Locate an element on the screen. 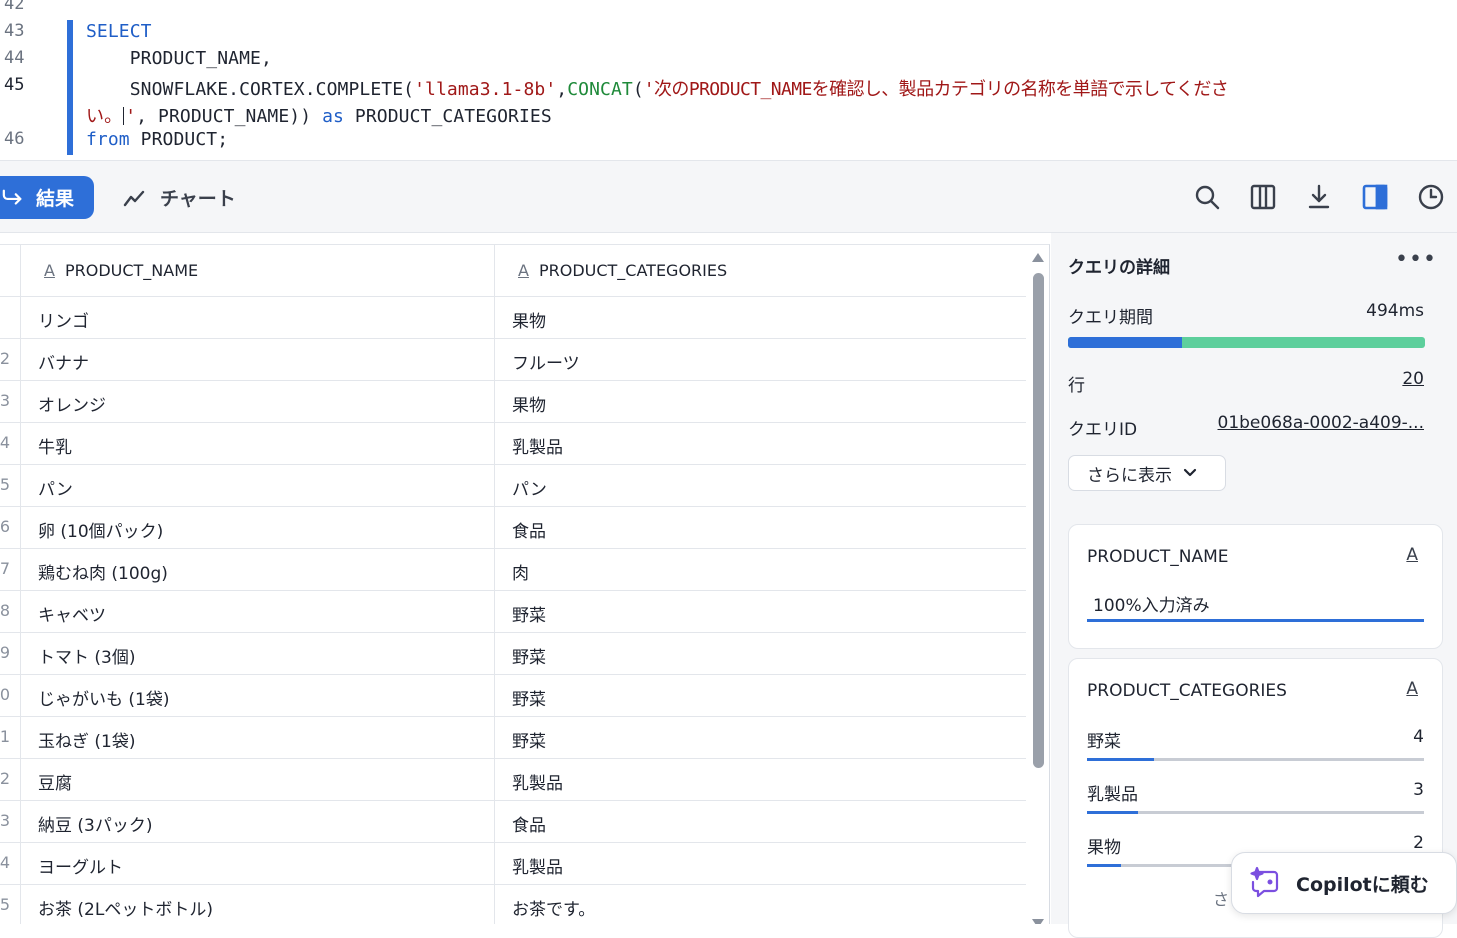 This screenshot has width=1457, height=938. table-row: 2 豆腐 乳製品 is located at coordinates (513, 780).